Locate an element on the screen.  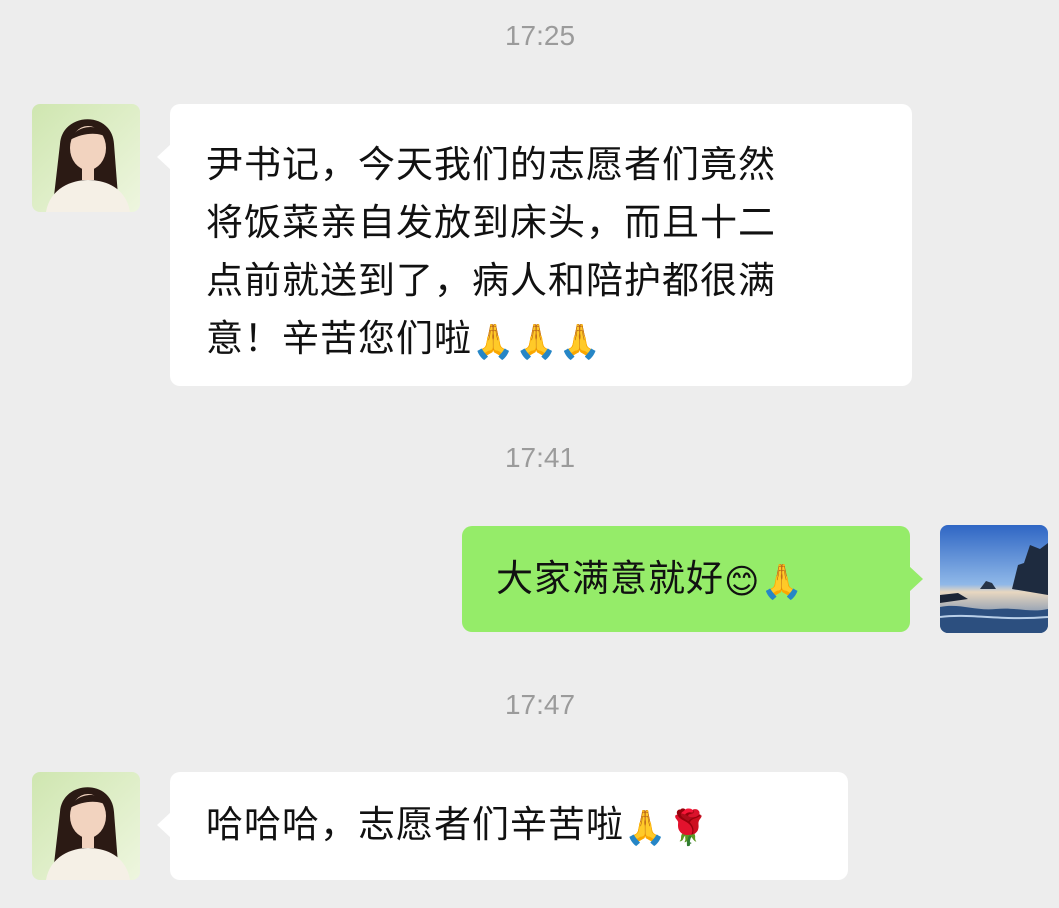
self-avatar is located at coordinates (994, 579).